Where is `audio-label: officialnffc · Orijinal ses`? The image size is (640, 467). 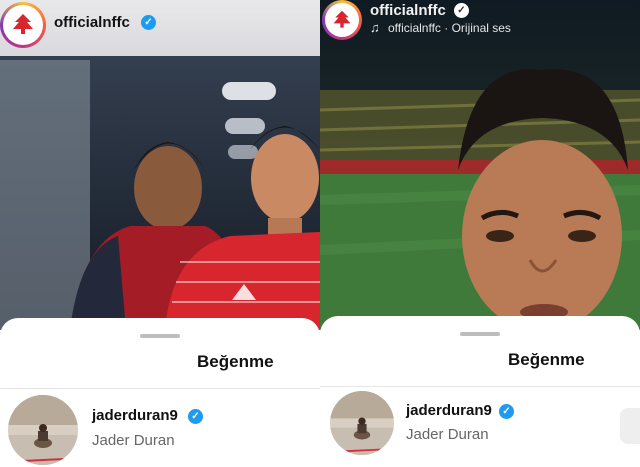 audio-label: officialnffc · Orijinal ses is located at coordinates (449, 28).